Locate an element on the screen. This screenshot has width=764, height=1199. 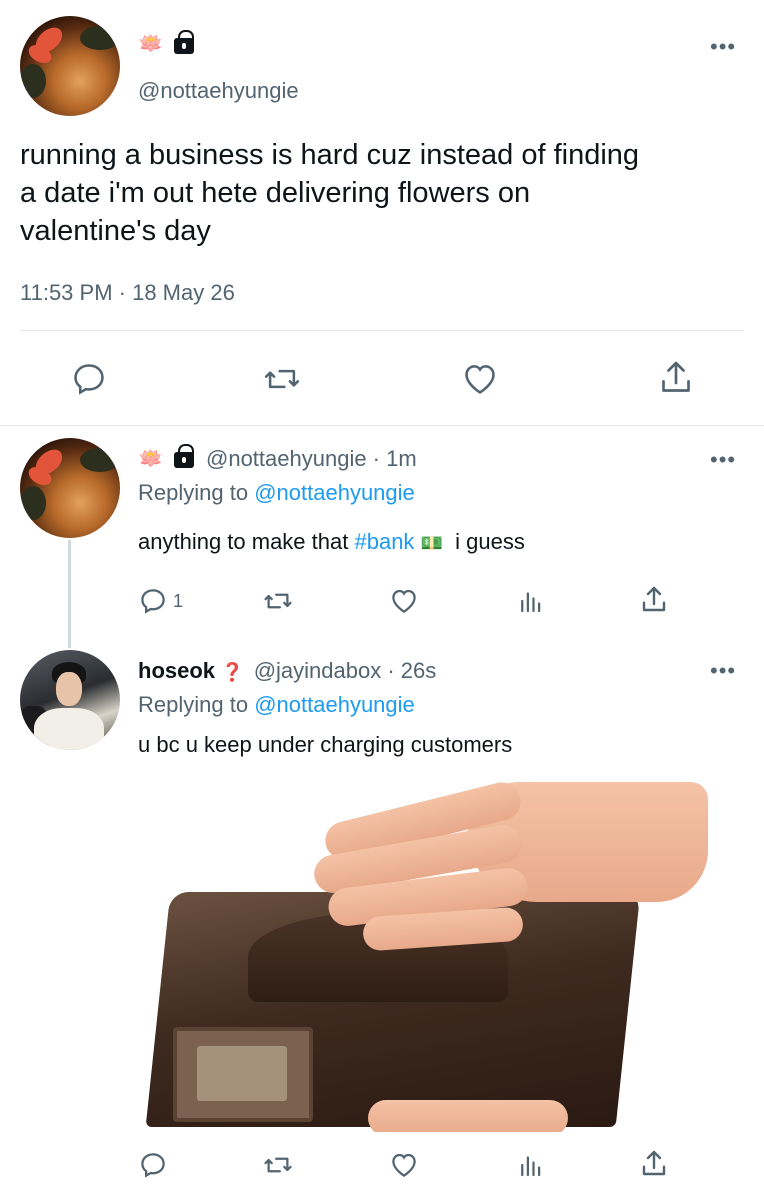
reply-handle-time: @nottaehyungie · 1m is located at coordinates (311, 459).